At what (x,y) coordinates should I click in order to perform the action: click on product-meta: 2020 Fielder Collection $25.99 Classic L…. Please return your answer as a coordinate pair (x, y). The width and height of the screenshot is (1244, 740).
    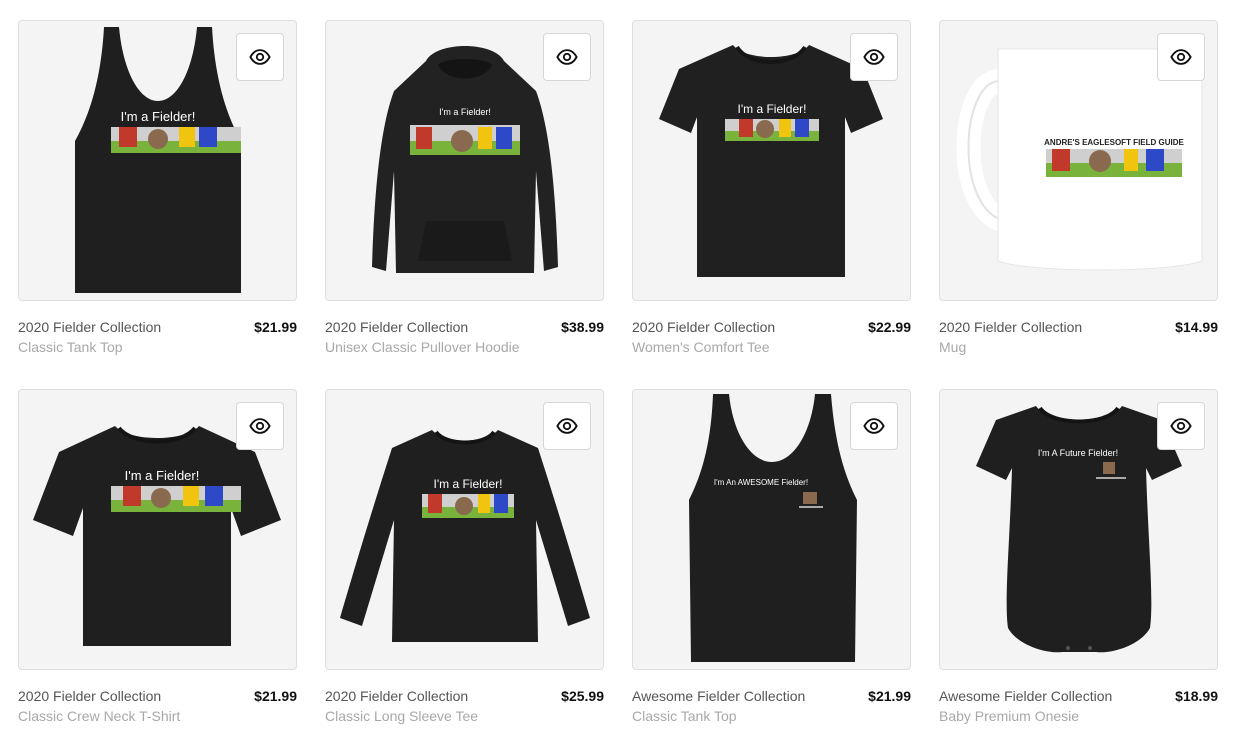
    Looking at the image, I should click on (464, 710).